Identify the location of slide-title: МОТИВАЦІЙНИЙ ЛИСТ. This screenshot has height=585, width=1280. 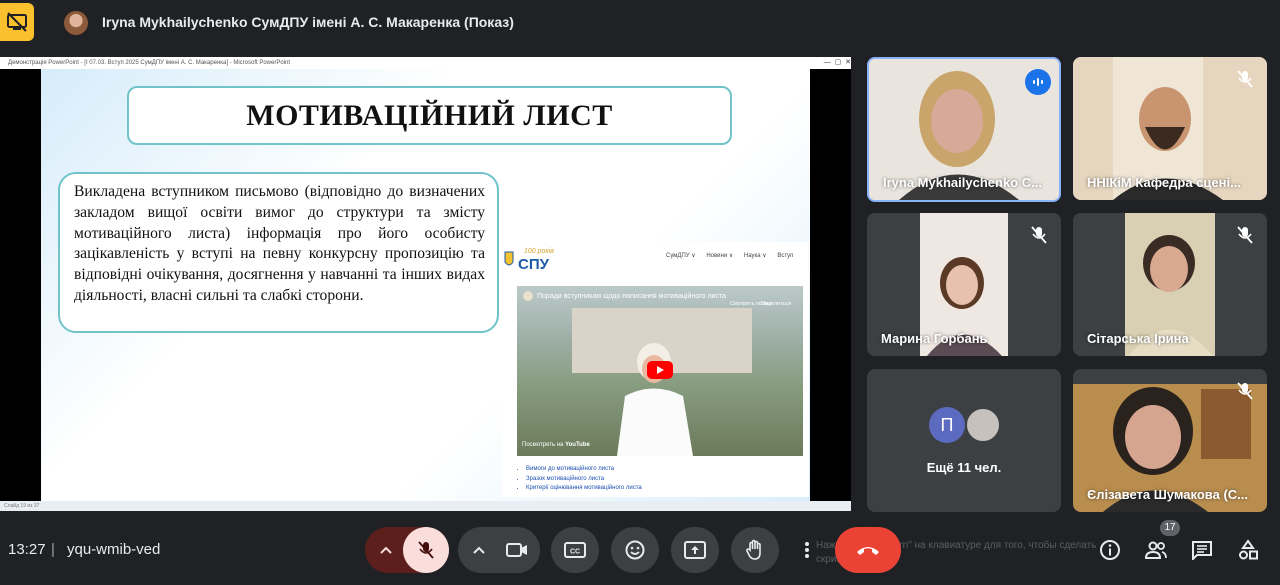
(429, 115).